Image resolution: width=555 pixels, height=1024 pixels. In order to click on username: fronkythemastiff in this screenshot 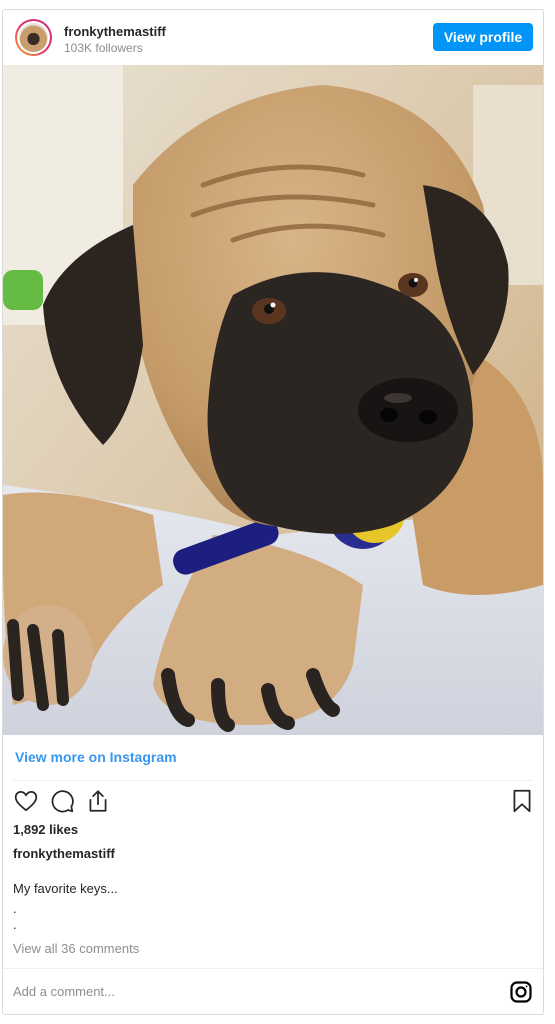, I will do `click(115, 31)`.